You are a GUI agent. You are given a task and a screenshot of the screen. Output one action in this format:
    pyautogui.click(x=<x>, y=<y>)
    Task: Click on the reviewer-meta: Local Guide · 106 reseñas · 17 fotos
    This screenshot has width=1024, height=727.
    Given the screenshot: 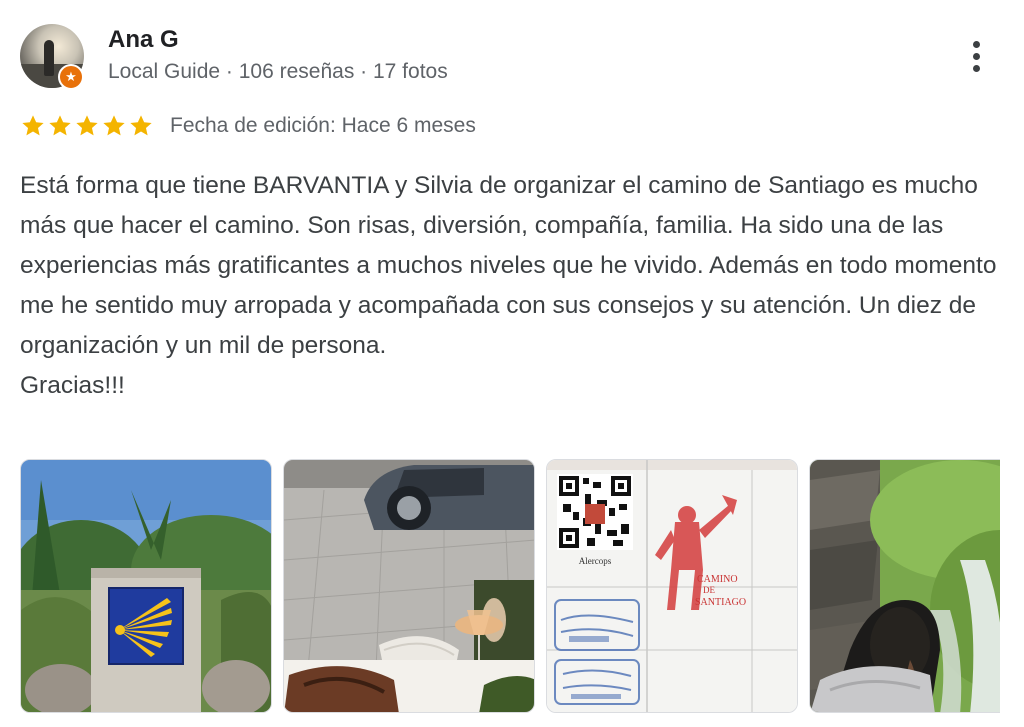 What is the action you would take?
    pyautogui.click(x=278, y=71)
    